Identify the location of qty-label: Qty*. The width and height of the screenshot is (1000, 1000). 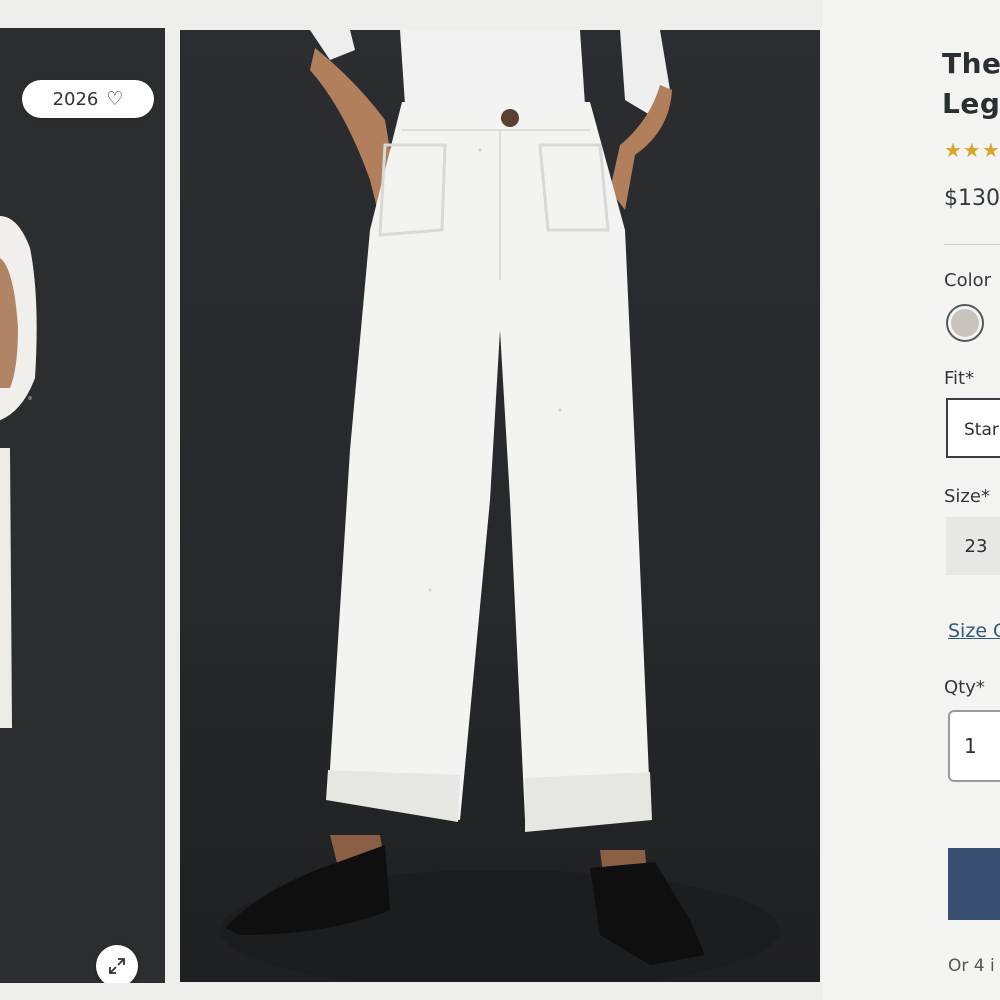
(964, 687).